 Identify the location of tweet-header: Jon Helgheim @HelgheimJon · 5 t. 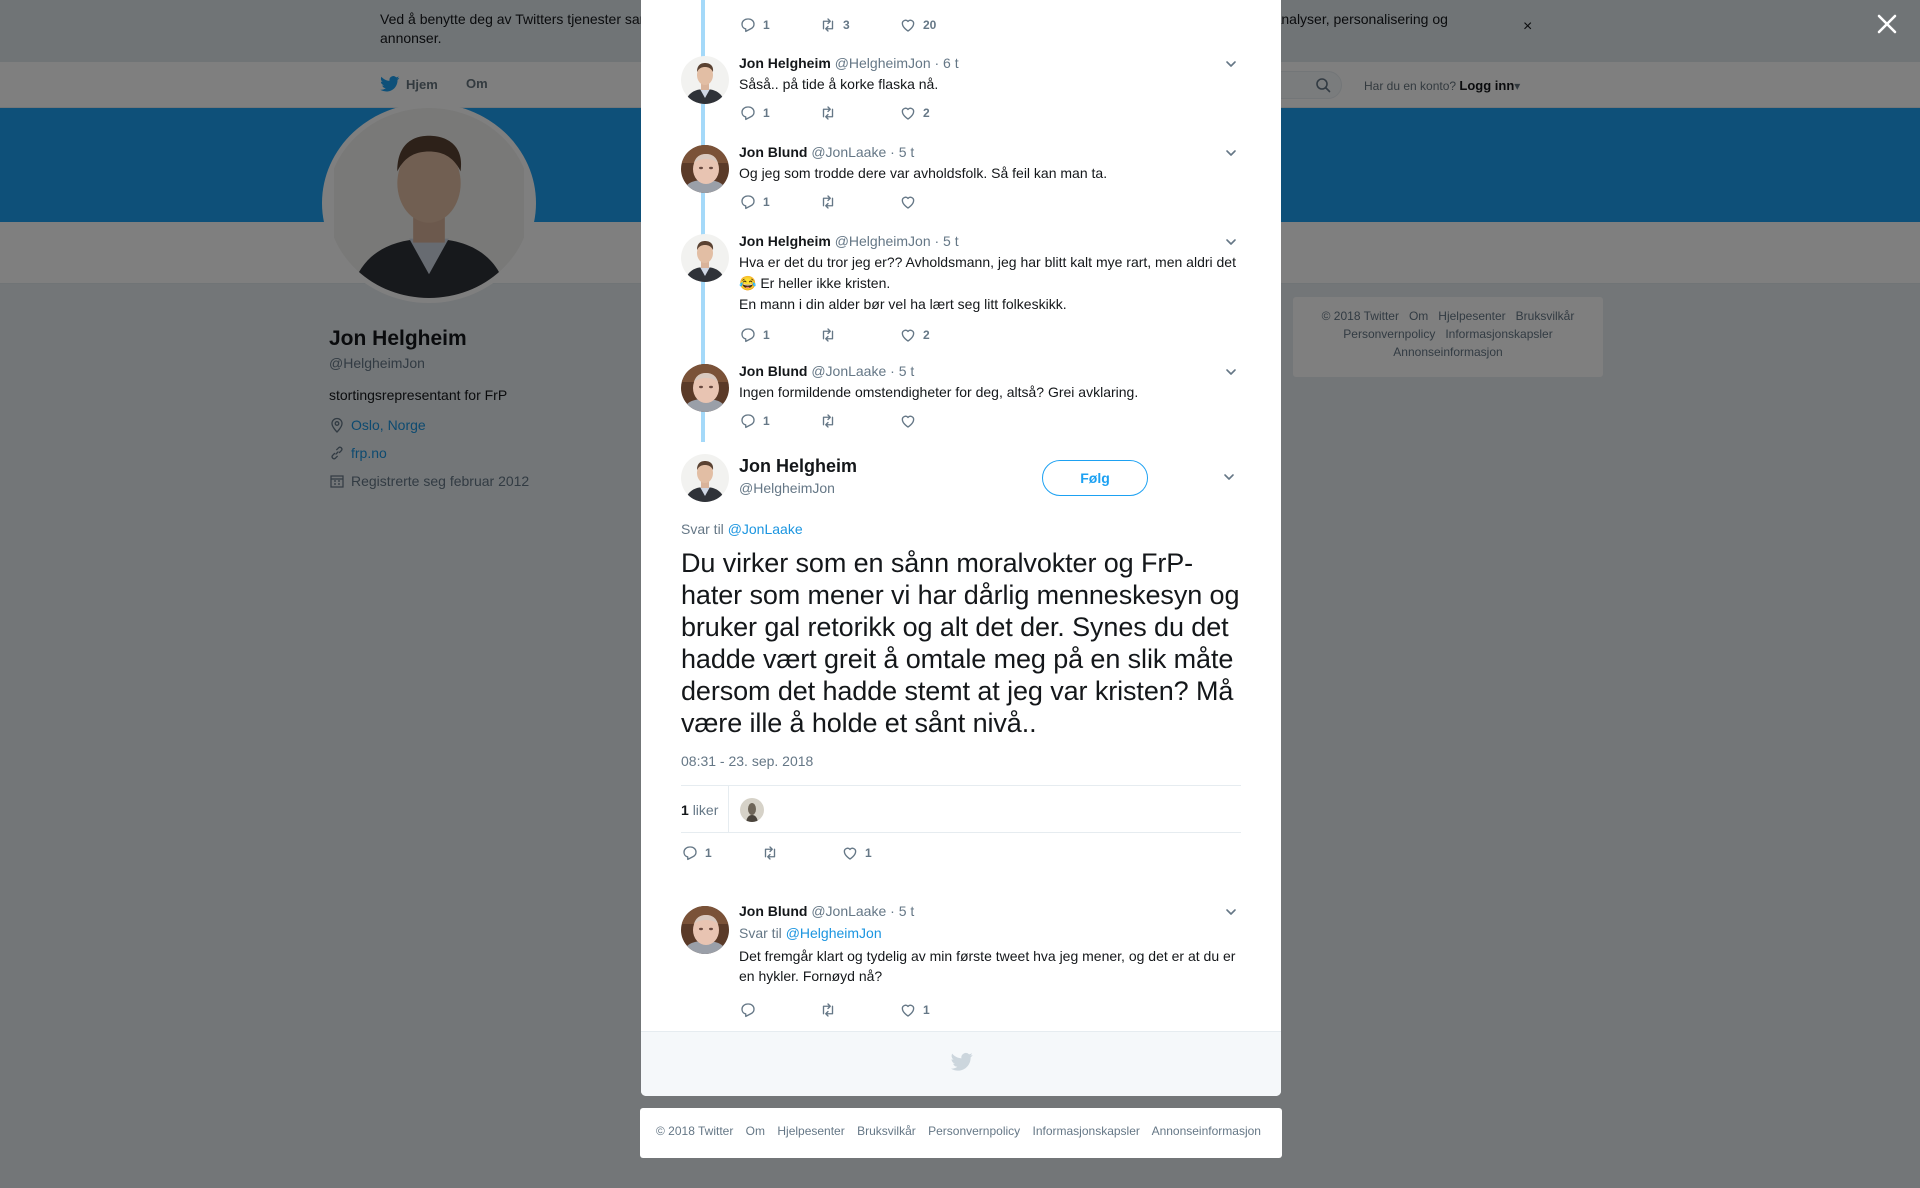
(990, 241).